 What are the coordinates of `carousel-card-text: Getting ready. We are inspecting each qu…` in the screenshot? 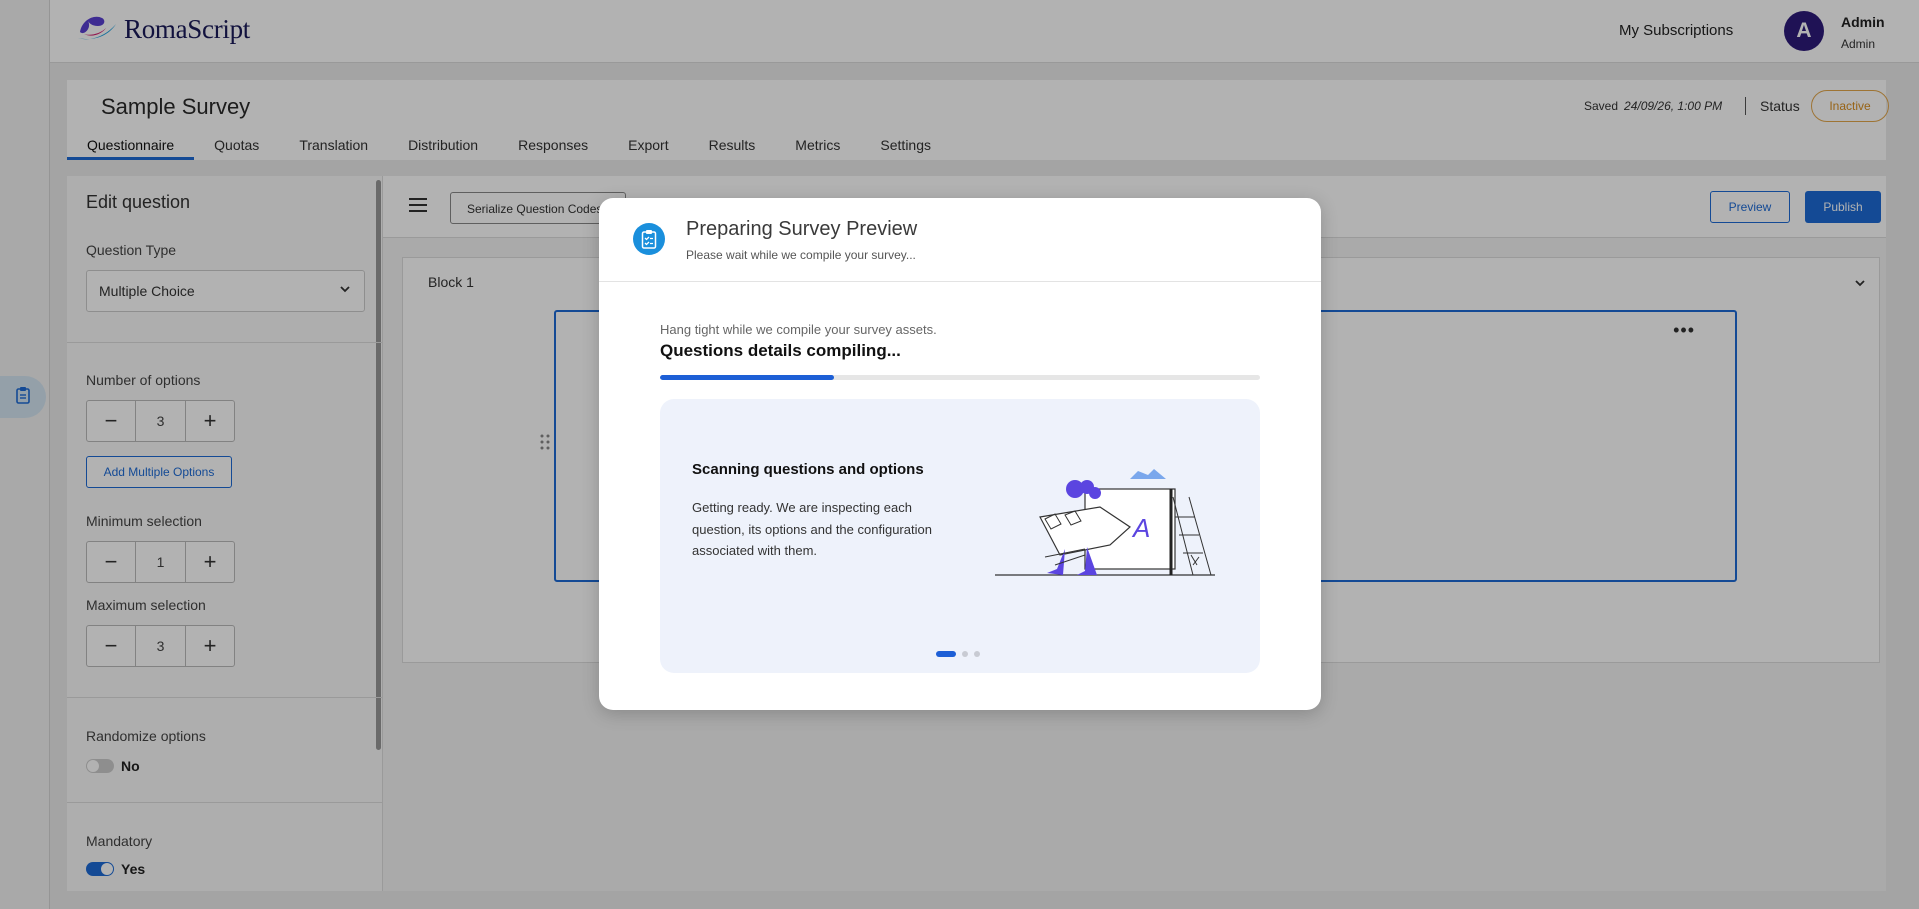 It's located at (812, 529).